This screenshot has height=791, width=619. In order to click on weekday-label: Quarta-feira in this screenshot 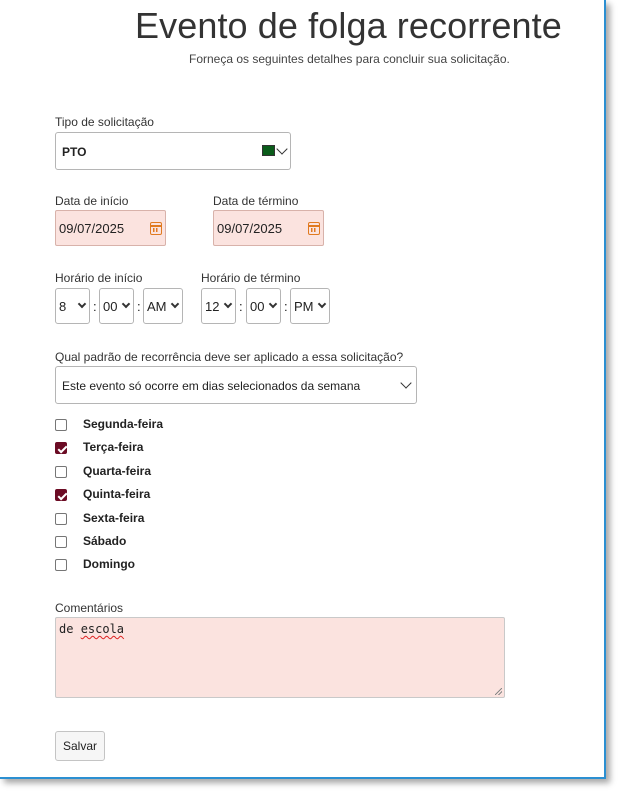, I will do `click(117, 471)`.